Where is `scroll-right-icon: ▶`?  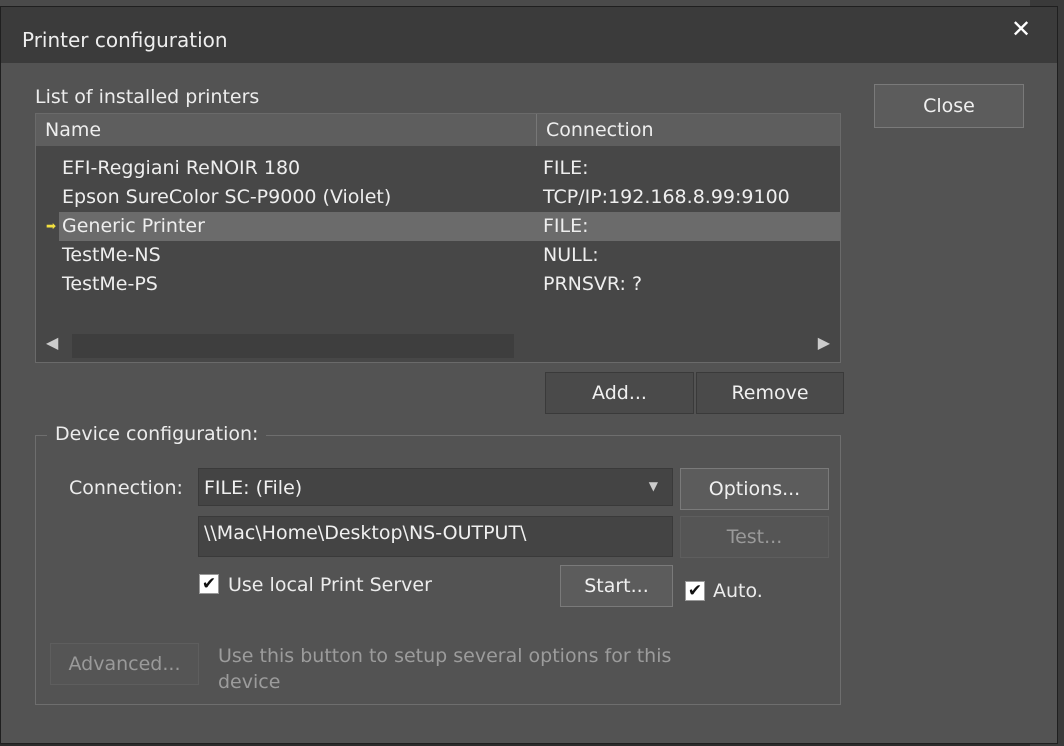
scroll-right-icon: ▶ is located at coordinates (824, 342).